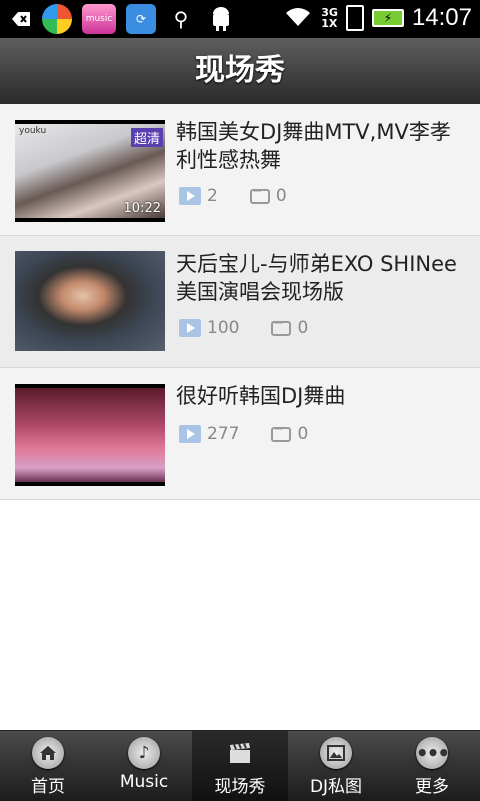  What do you see at coordinates (387, 18) in the screenshot?
I see `battery-icon: ⚡` at bounding box center [387, 18].